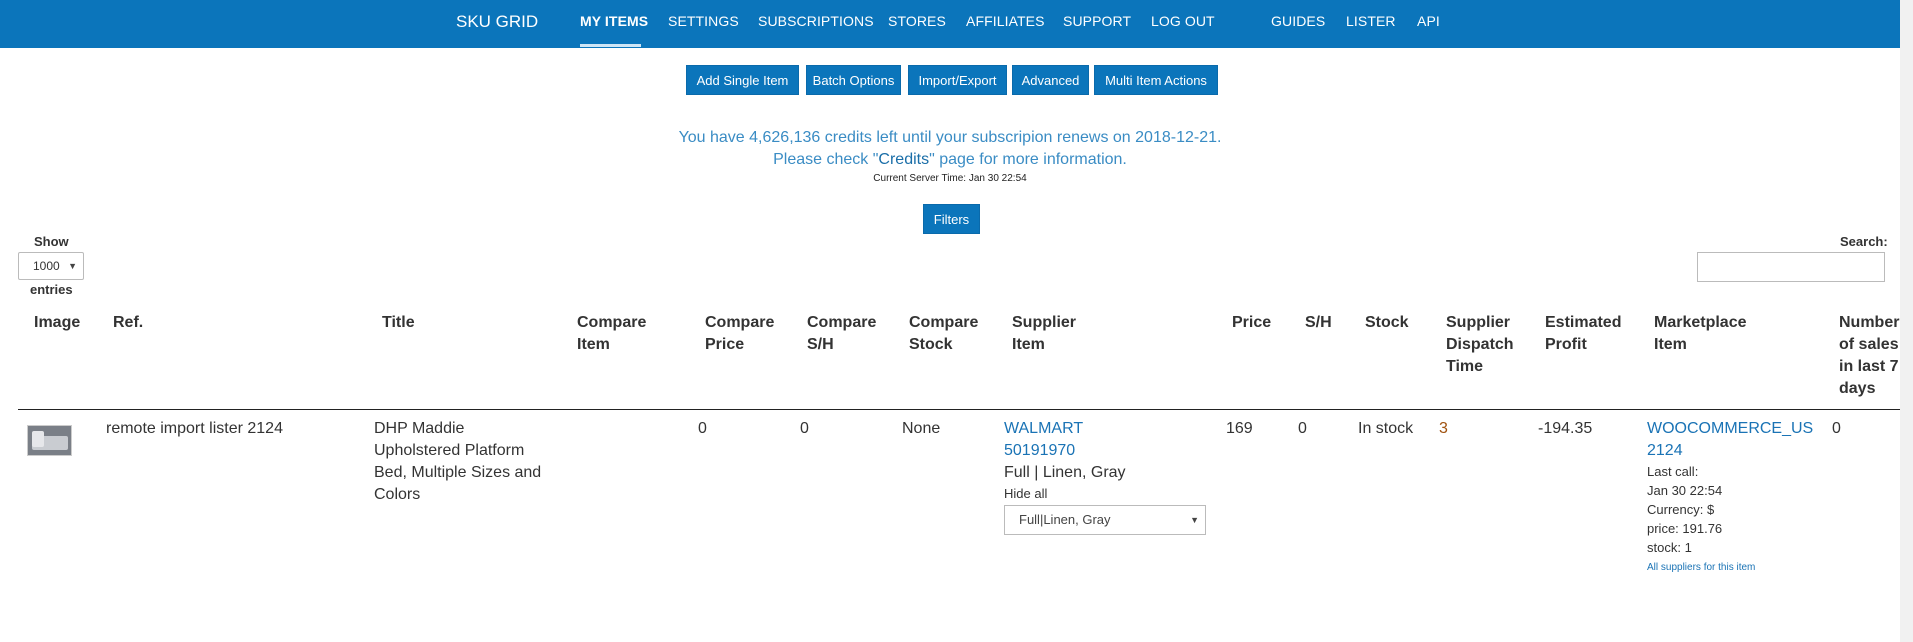 The width and height of the screenshot is (1913, 642). What do you see at coordinates (1864, 241) in the screenshot?
I see `search-label: Search:` at bounding box center [1864, 241].